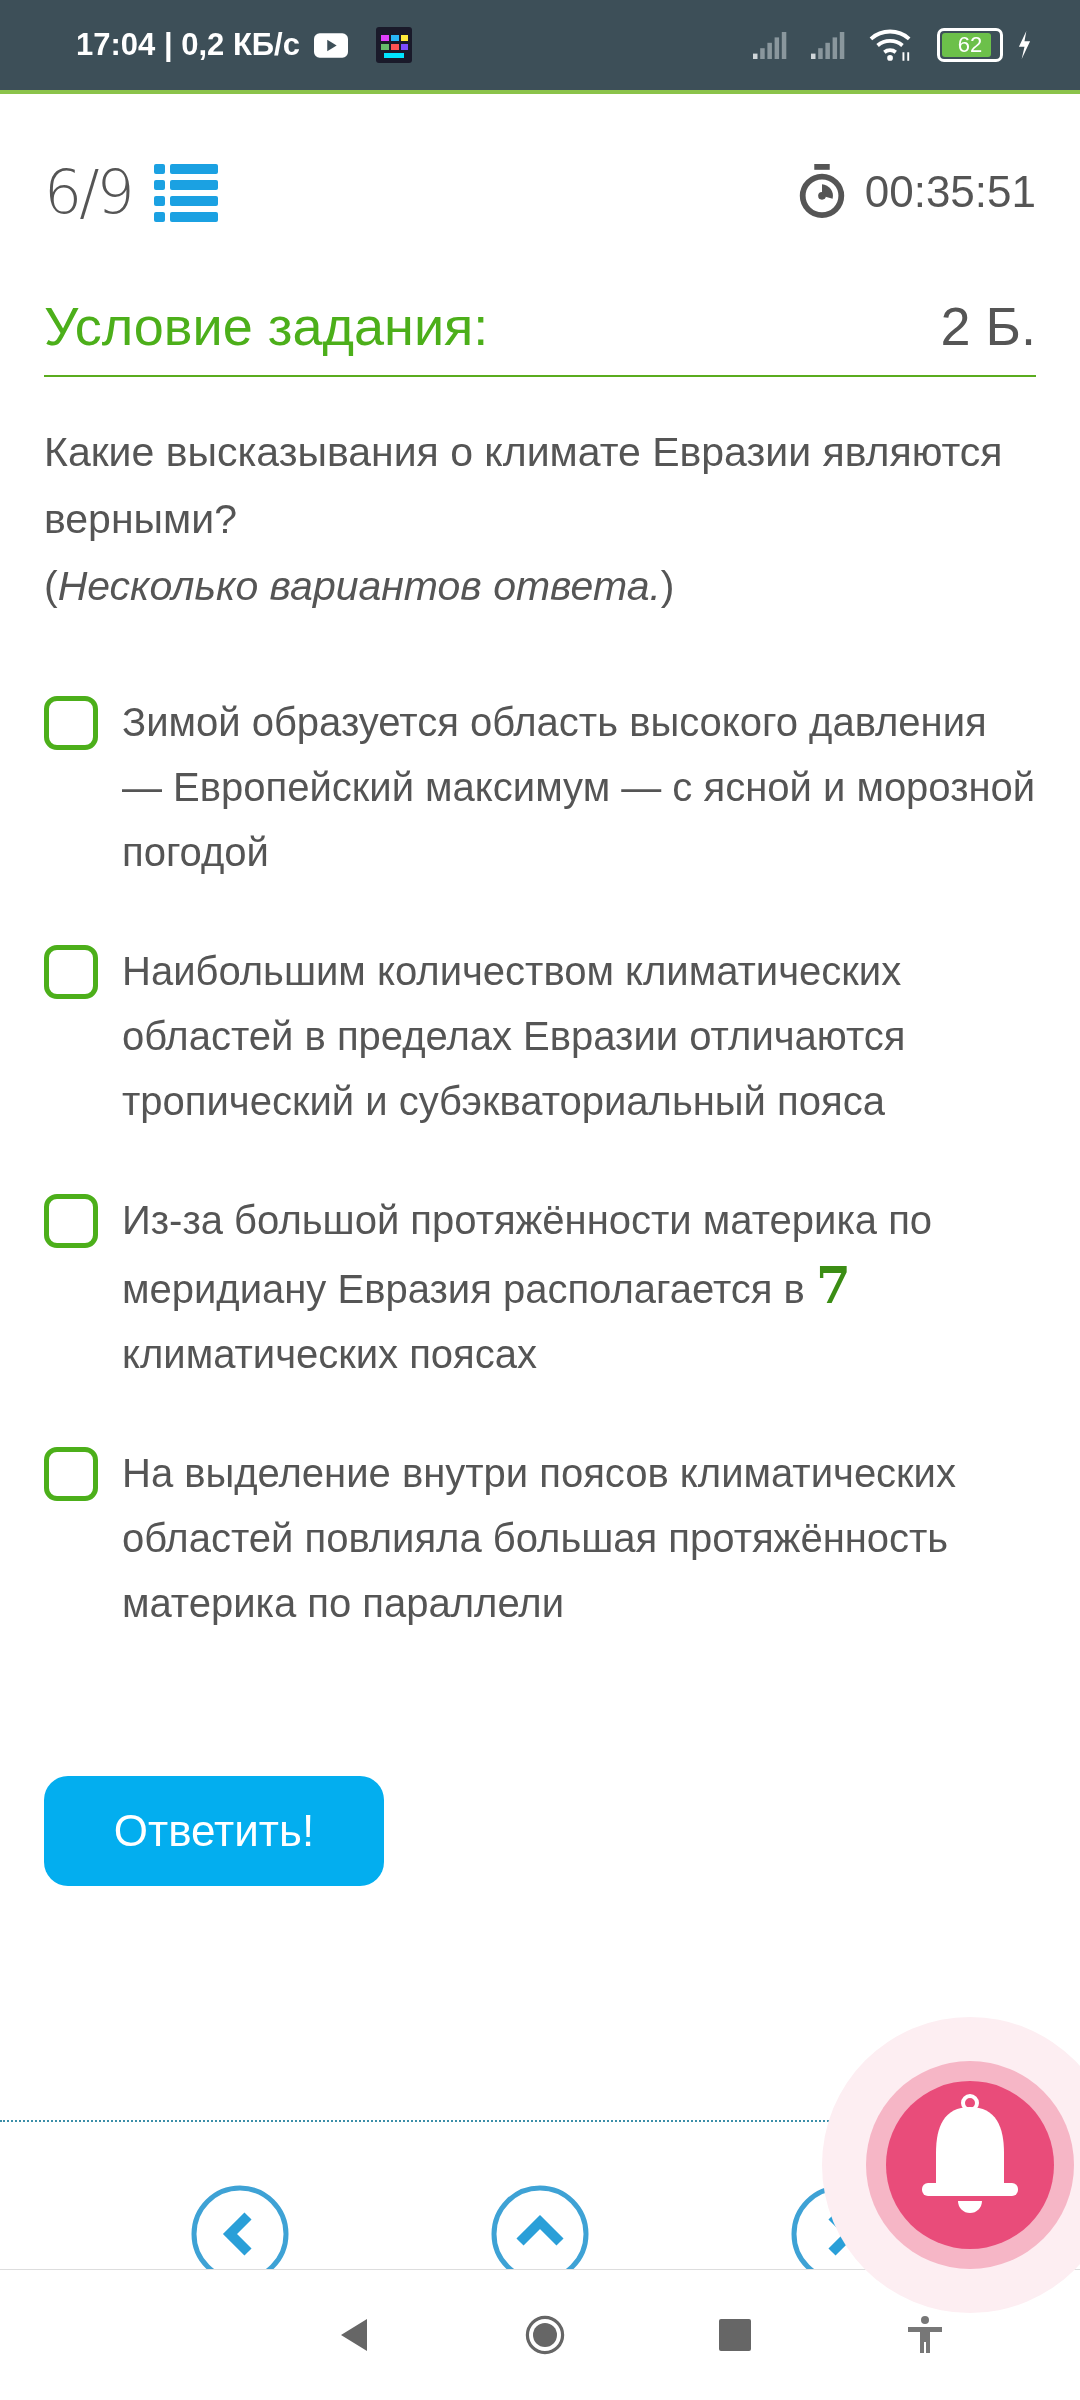 The image size is (1080, 2400). What do you see at coordinates (950, 2165) in the screenshot?
I see `notification-bell-button` at bounding box center [950, 2165].